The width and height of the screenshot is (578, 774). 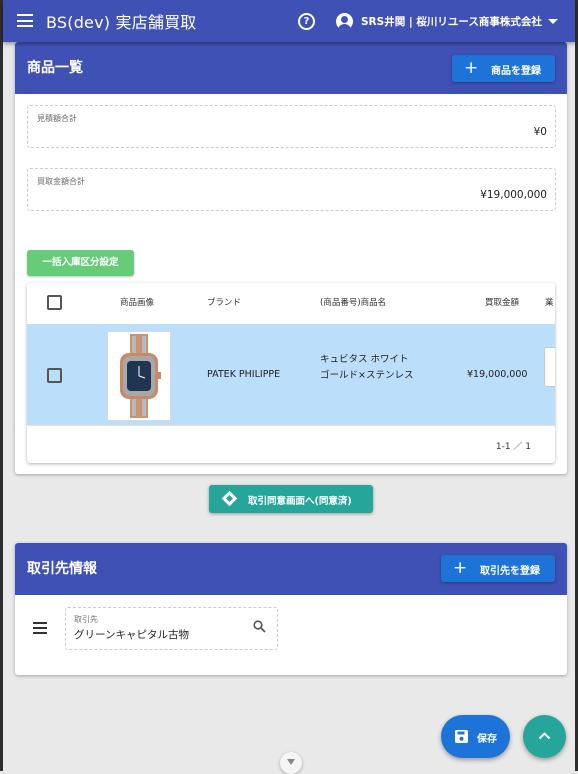 What do you see at coordinates (502, 302) in the screenshot?
I see `column-header-price: 買取金額` at bounding box center [502, 302].